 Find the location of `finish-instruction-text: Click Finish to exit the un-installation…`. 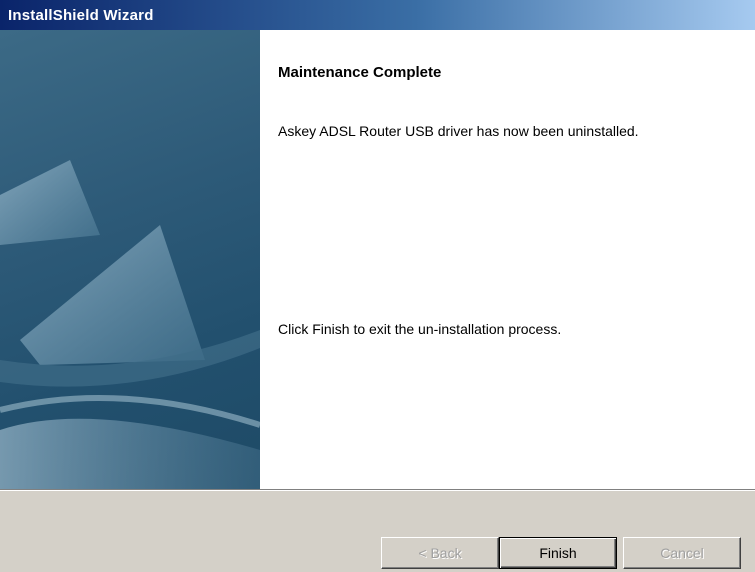

finish-instruction-text: Click Finish to exit the un-installation… is located at coordinates (420, 329).